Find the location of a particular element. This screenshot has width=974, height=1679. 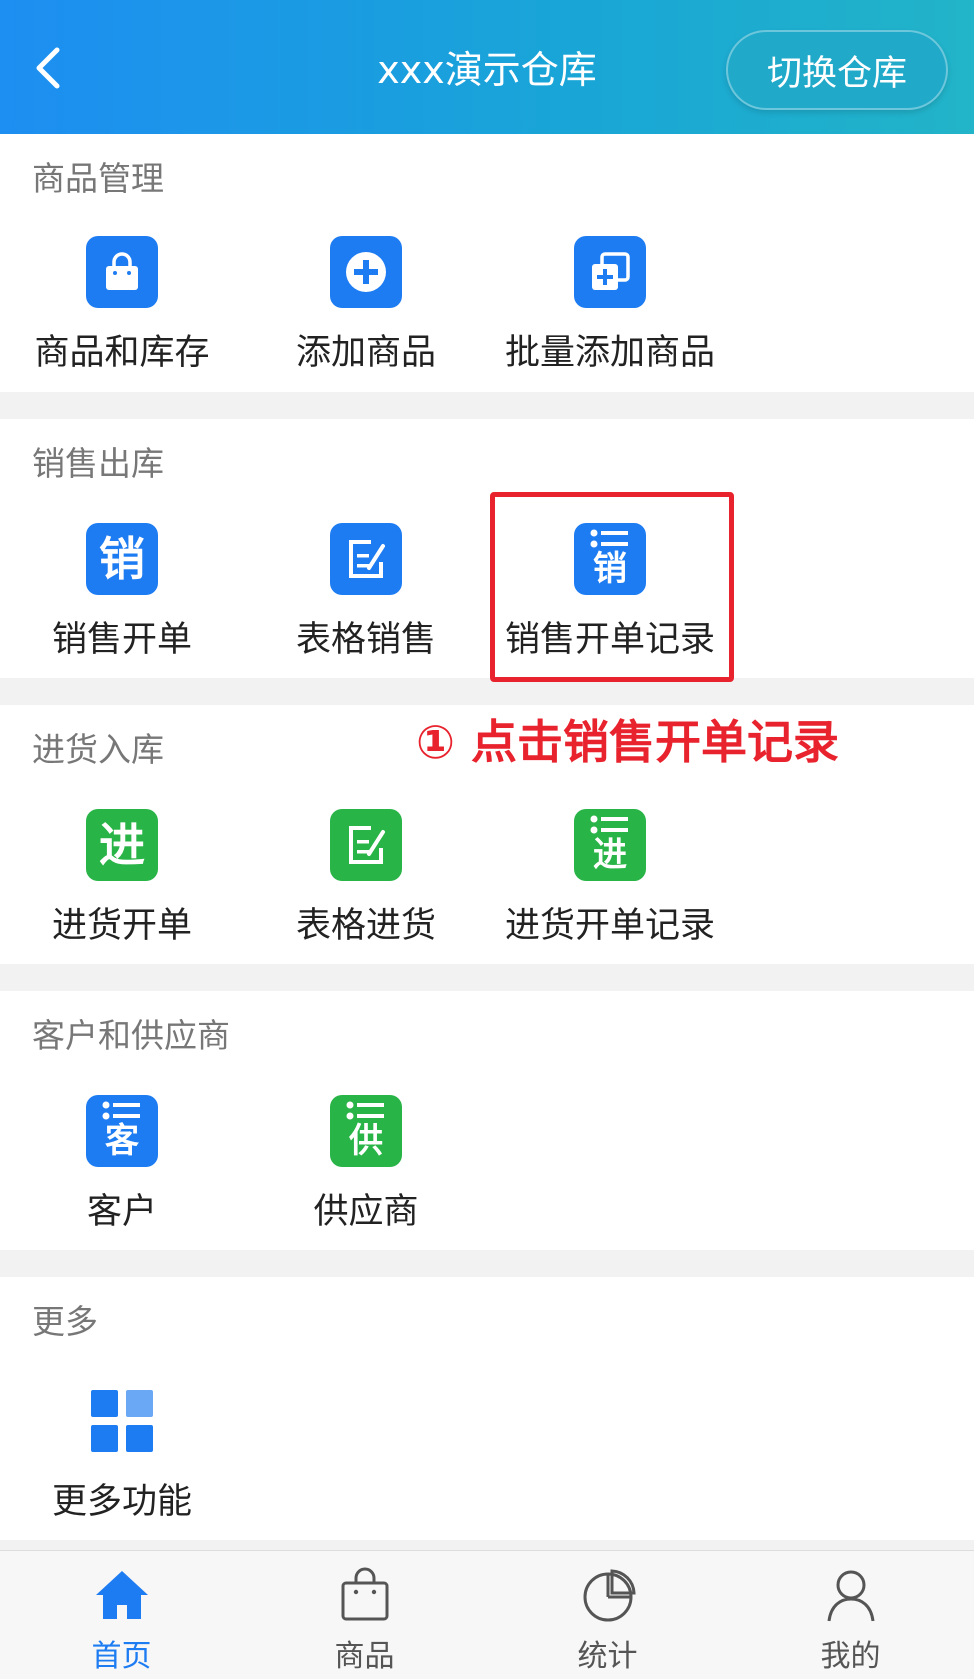

item-label: 客户 is located at coordinates (121, 1212).